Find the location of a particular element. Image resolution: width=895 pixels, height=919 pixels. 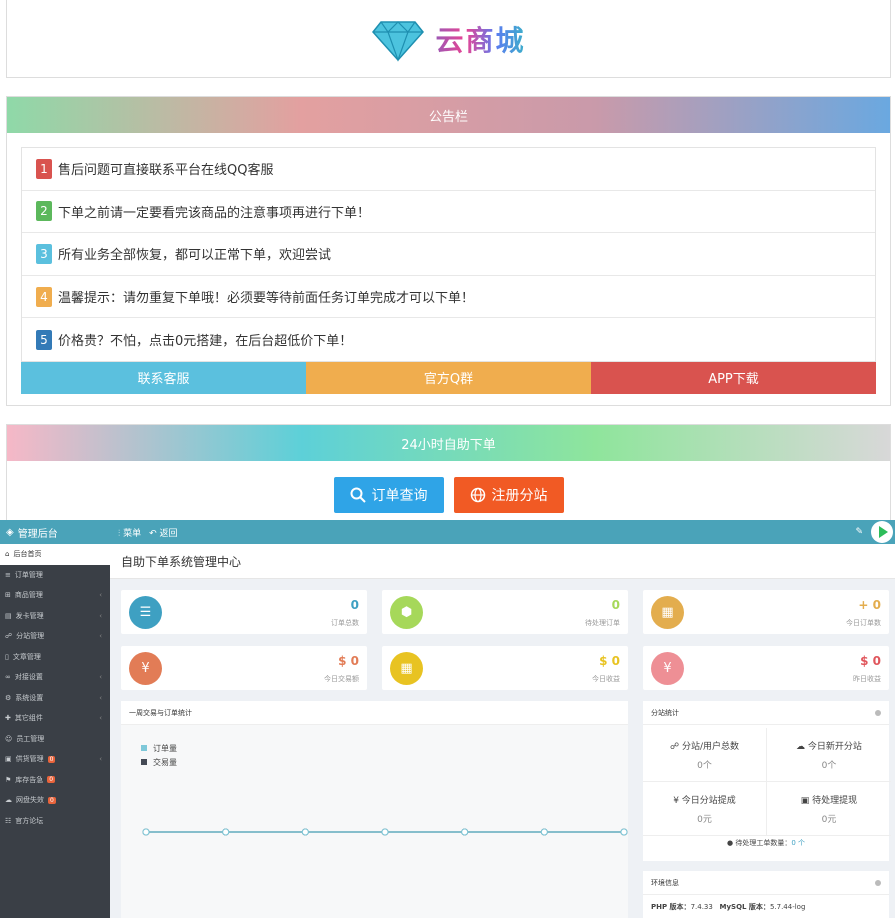

wrench-icon: ✎ is located at coordinates (859, 532).